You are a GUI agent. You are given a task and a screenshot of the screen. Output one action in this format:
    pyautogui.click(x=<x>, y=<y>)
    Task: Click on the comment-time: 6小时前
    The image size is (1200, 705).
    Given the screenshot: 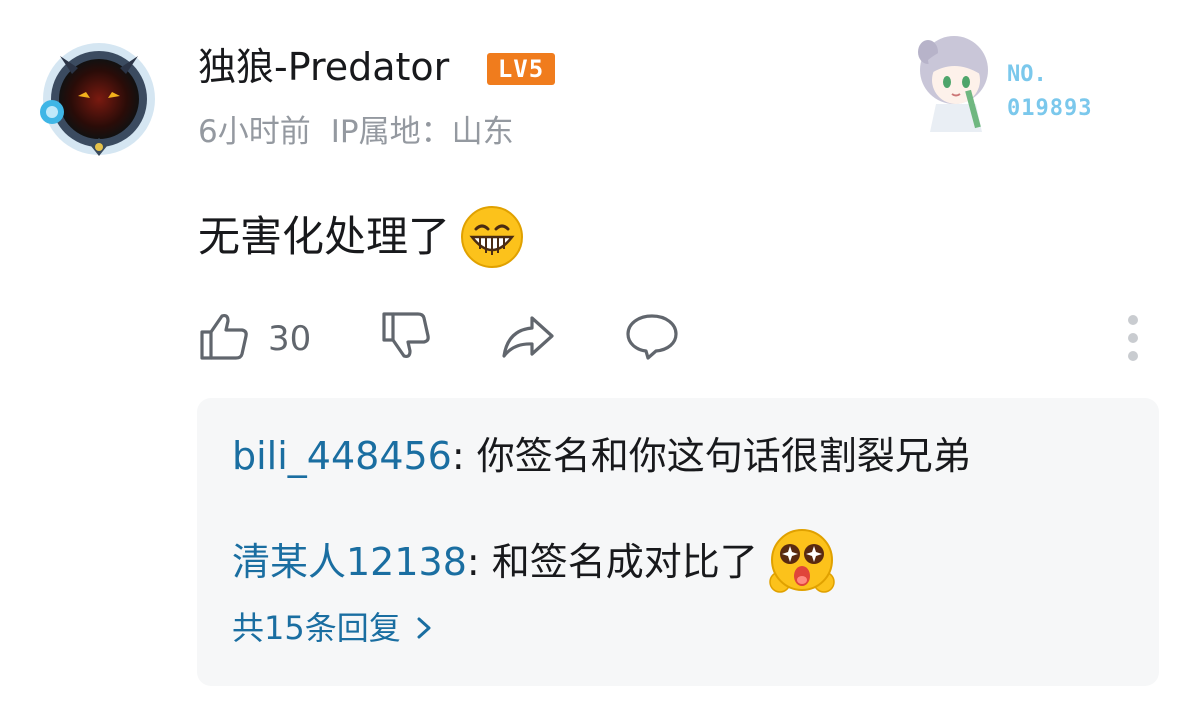 What is the action you would take?
    pyautogui.click(x=254, y=132)
    